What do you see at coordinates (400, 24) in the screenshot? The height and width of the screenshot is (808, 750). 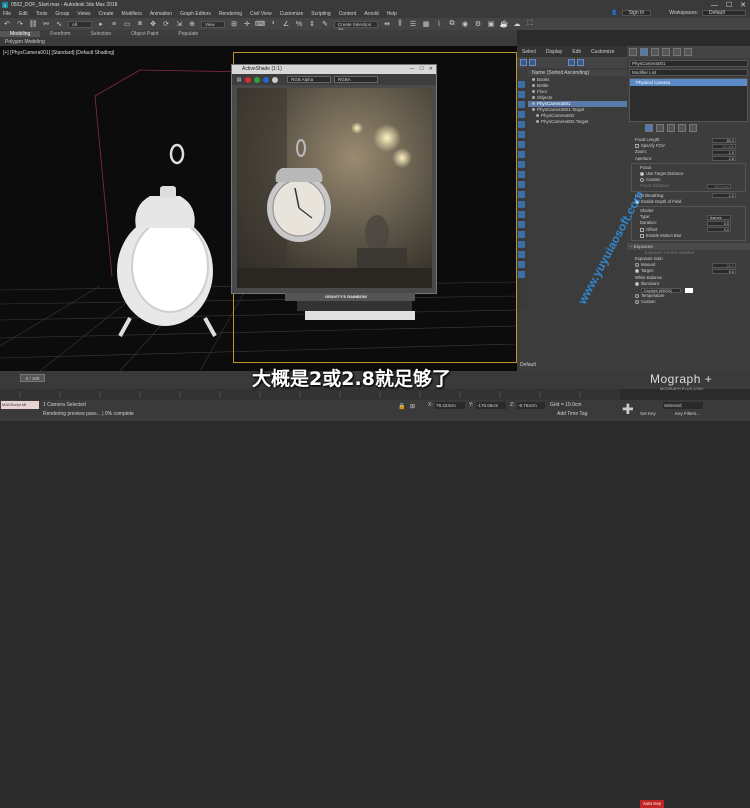 I see `align-icon: ⫼` at bounding box center [400, 24].